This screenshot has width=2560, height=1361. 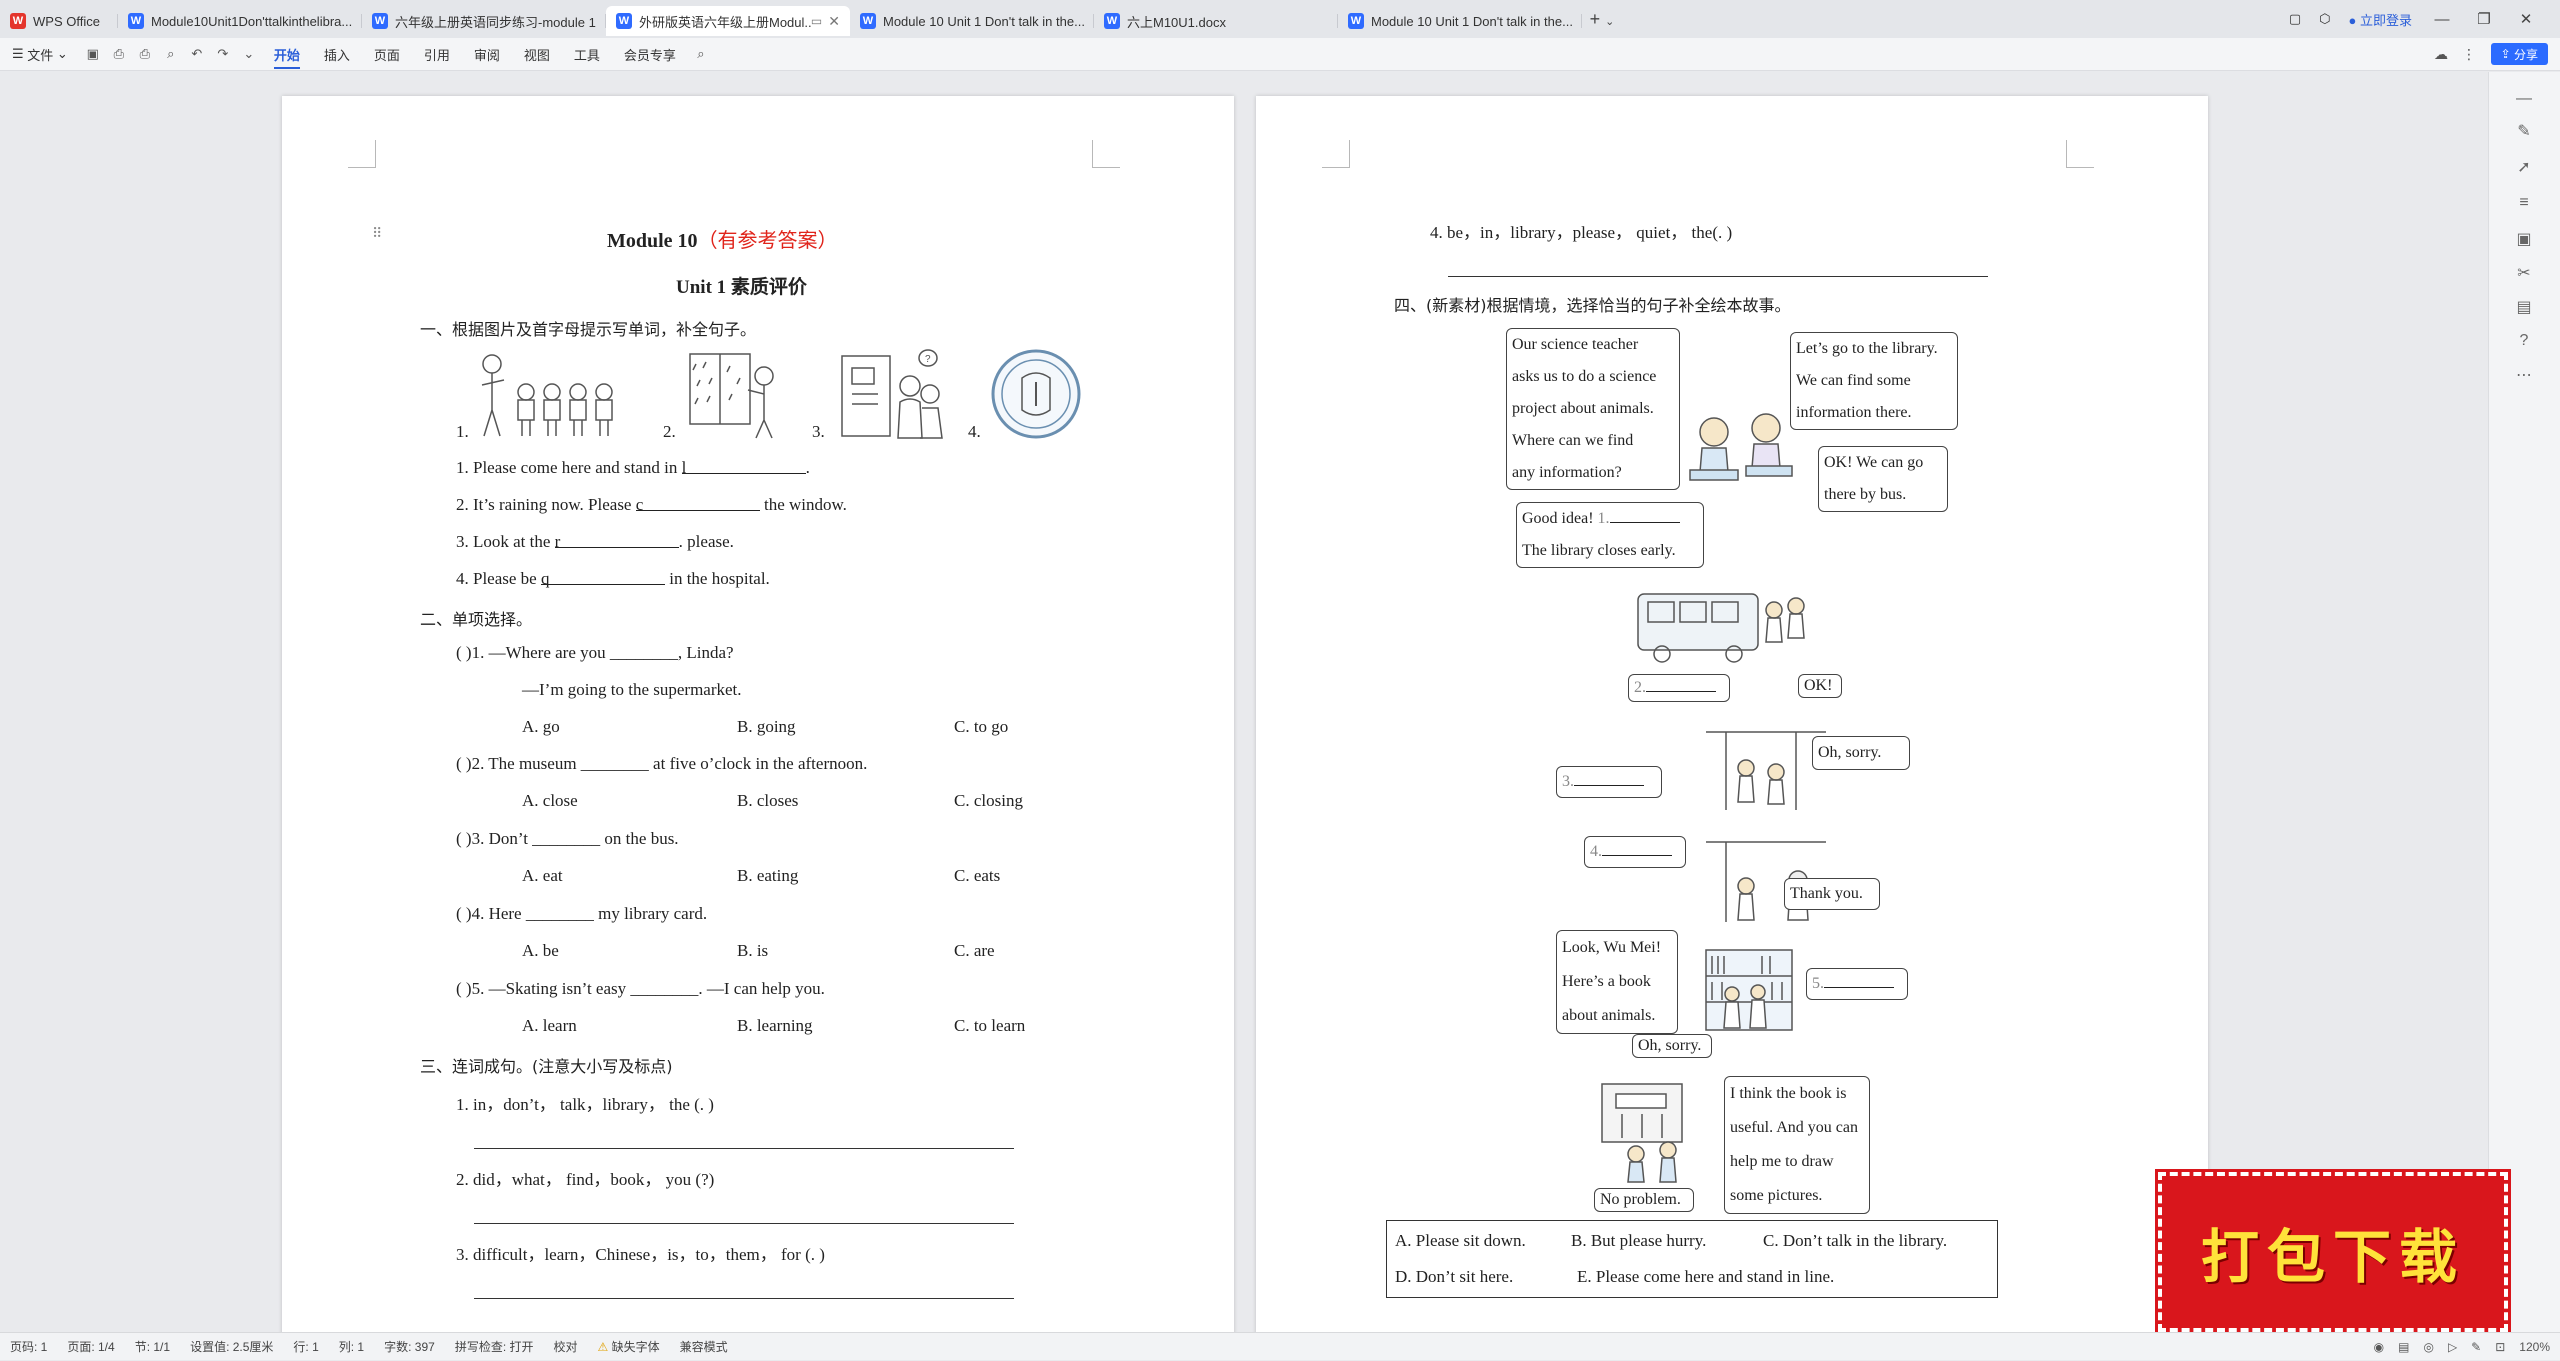 What do you see at coordinates (59, 21) in the screenshot?
I see `tab-wps-office: W WPS Office` at bounding box center [59, 21].